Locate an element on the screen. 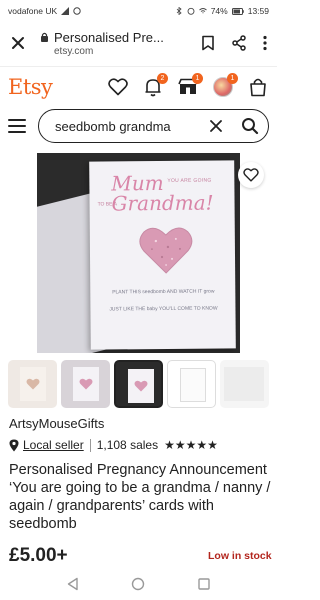 The height and width of the screenshot is (600, 320). favorites-button is located at coordinates (118, 87).